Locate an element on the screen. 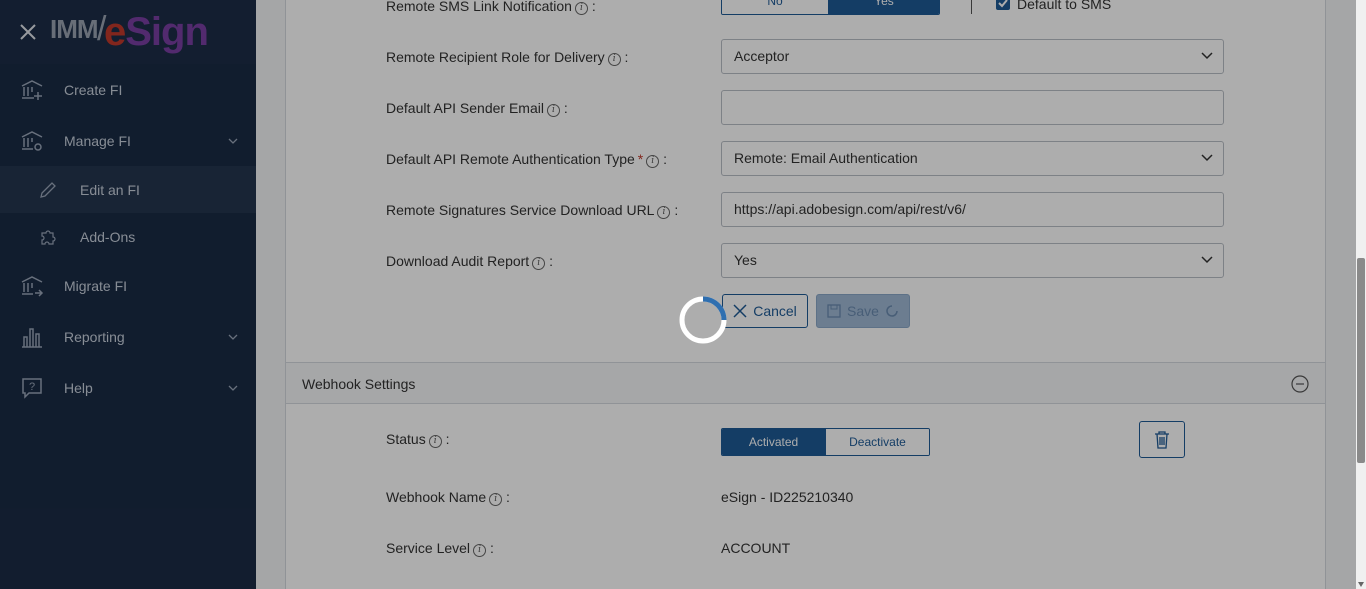  page-scrollbar is located at coordinates (1361, 294).